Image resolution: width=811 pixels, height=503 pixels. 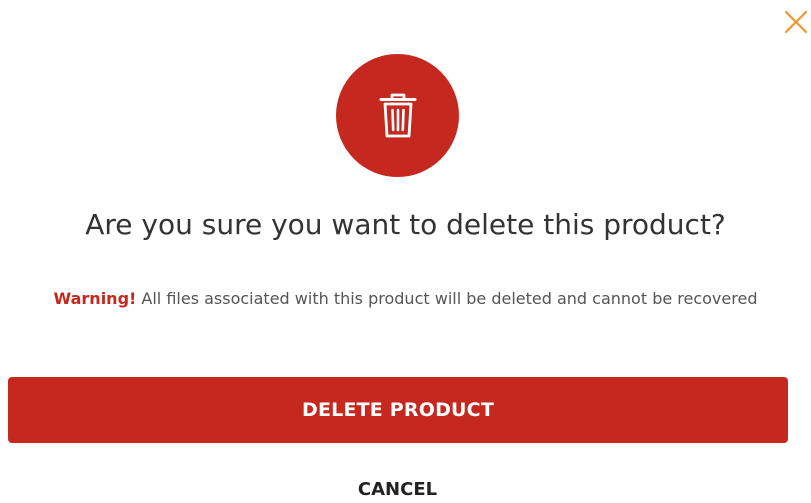 I want to click on trash-icon, so click(x=397, y=115).